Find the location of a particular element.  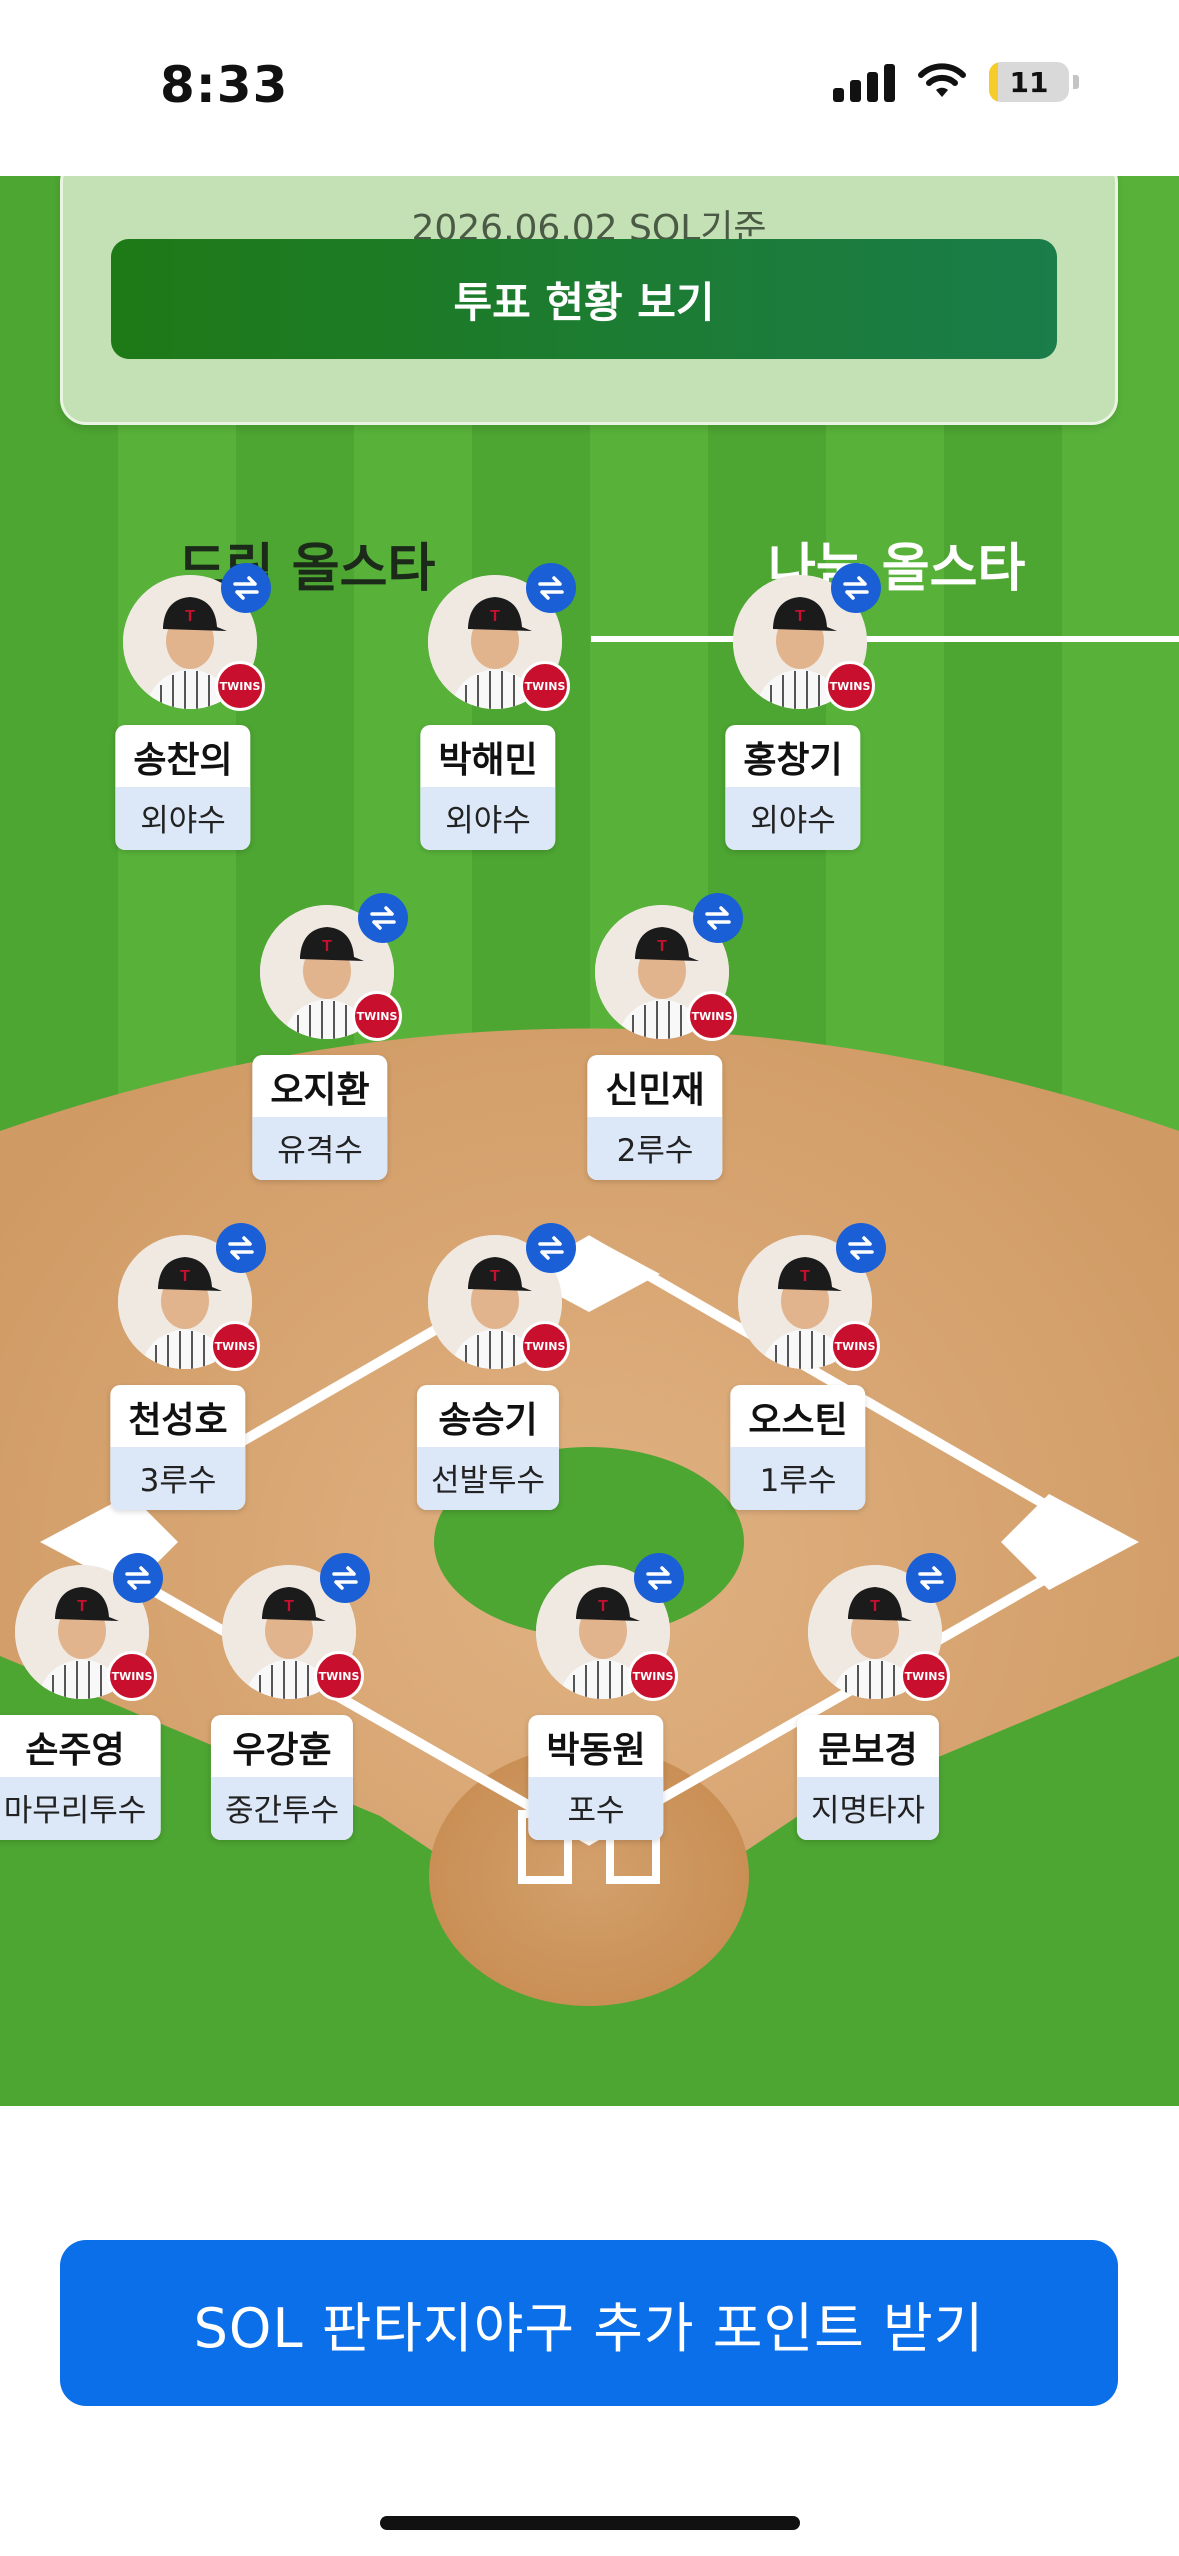

home-indicator is located at coordinates (590, 2523).